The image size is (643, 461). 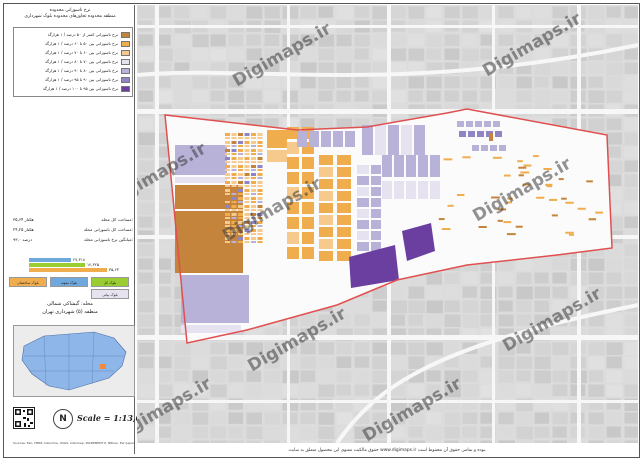 I want to click on stat-value: ۹۳,۰ درصد, so click(x=23, y=239).